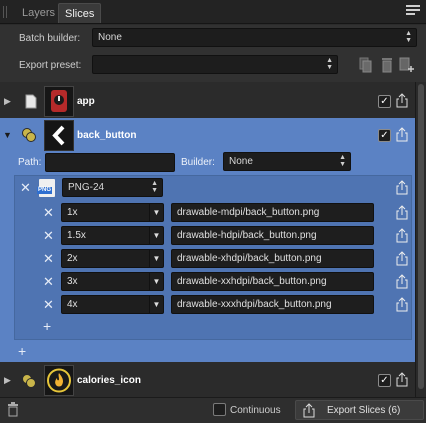 This screenshot has height=423, width=426. I want to click on scale-value: 2x, so click(72, 258).